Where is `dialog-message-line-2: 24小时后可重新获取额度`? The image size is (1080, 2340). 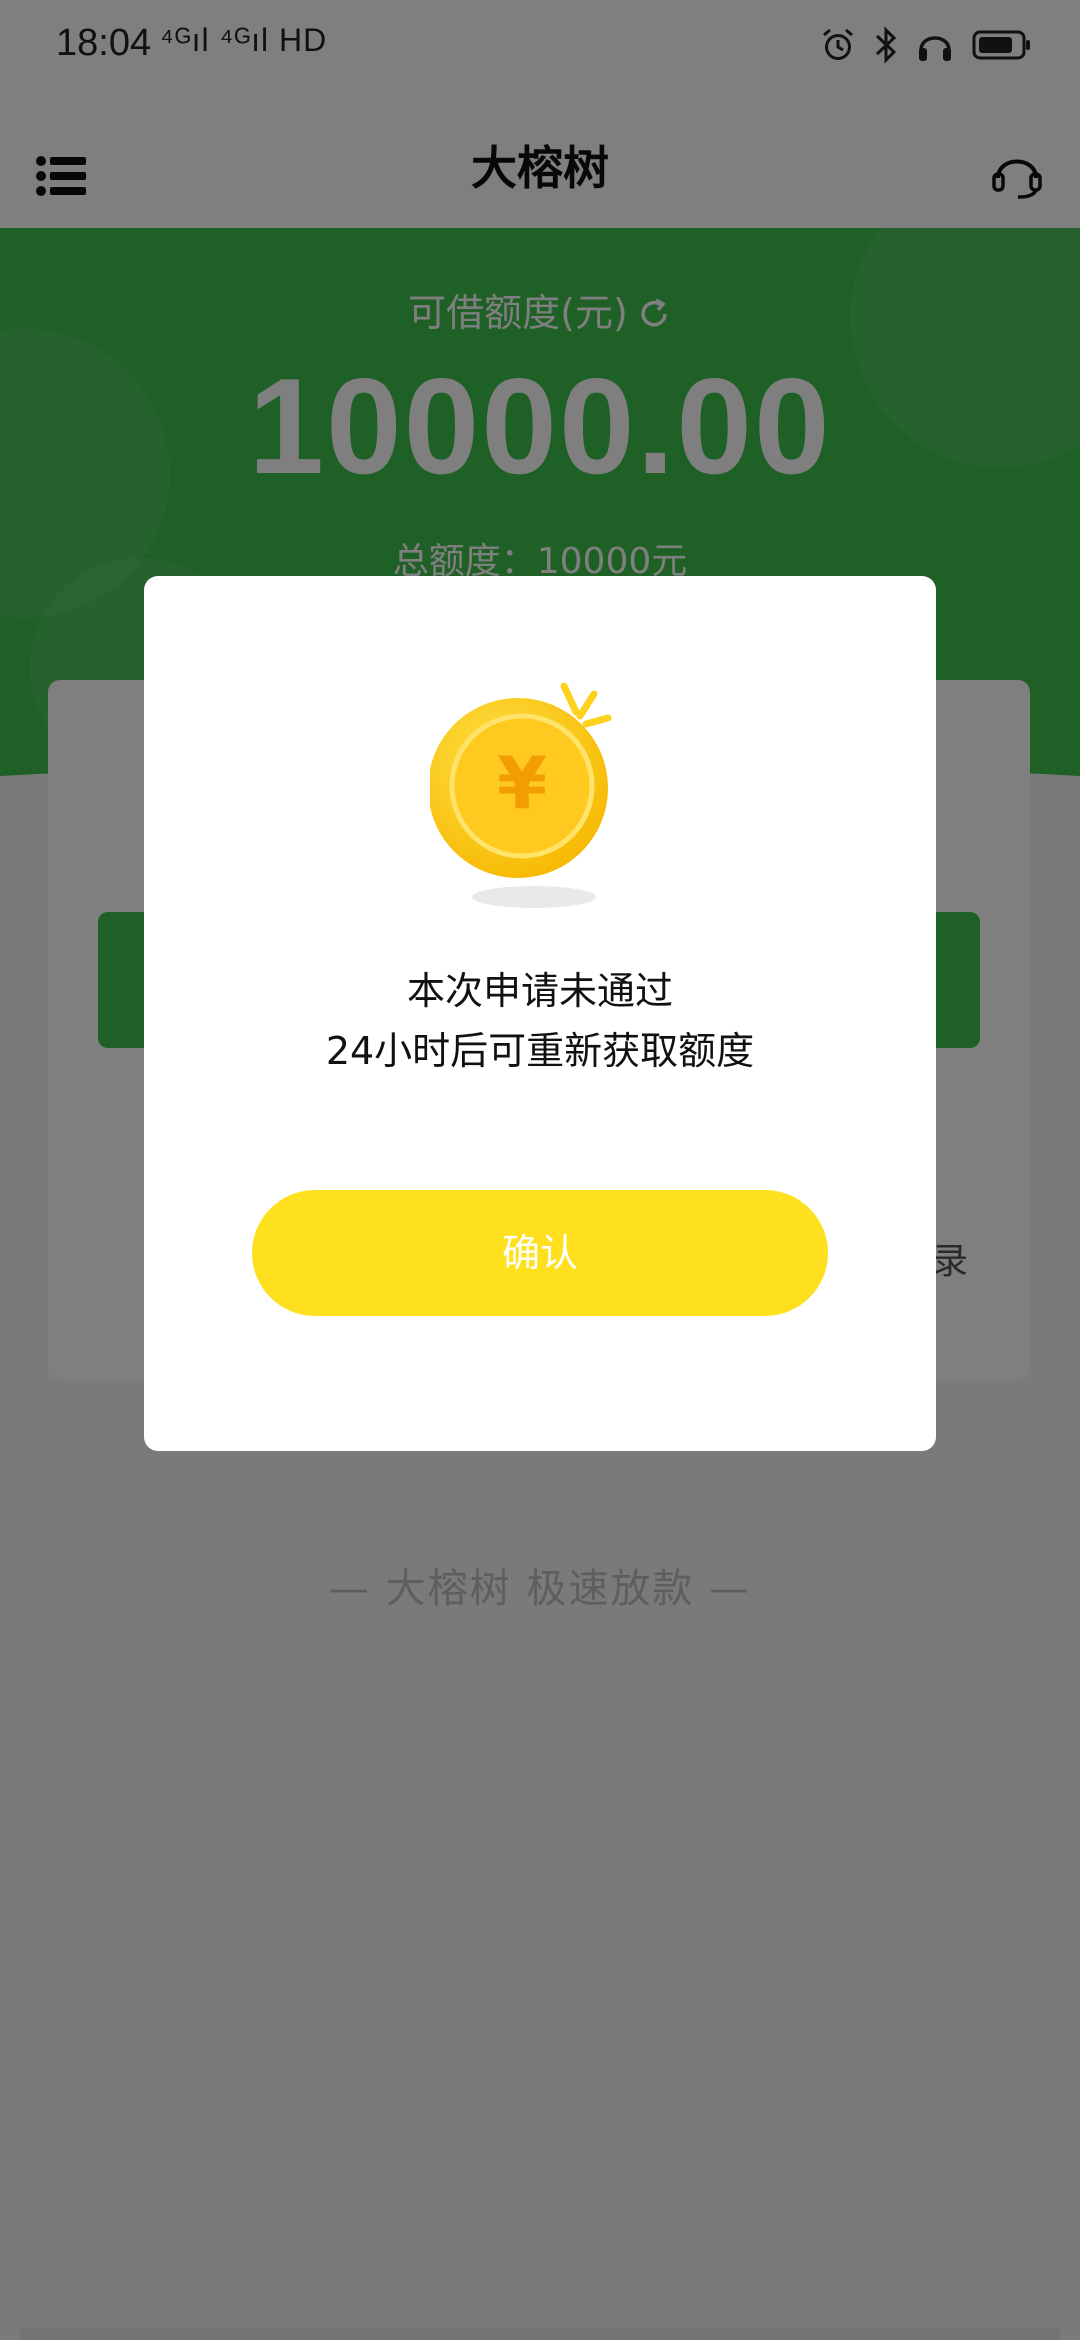 dialog-message-line-2: 24小时后可重新获取额度 is located at coordinates (540, 1051).